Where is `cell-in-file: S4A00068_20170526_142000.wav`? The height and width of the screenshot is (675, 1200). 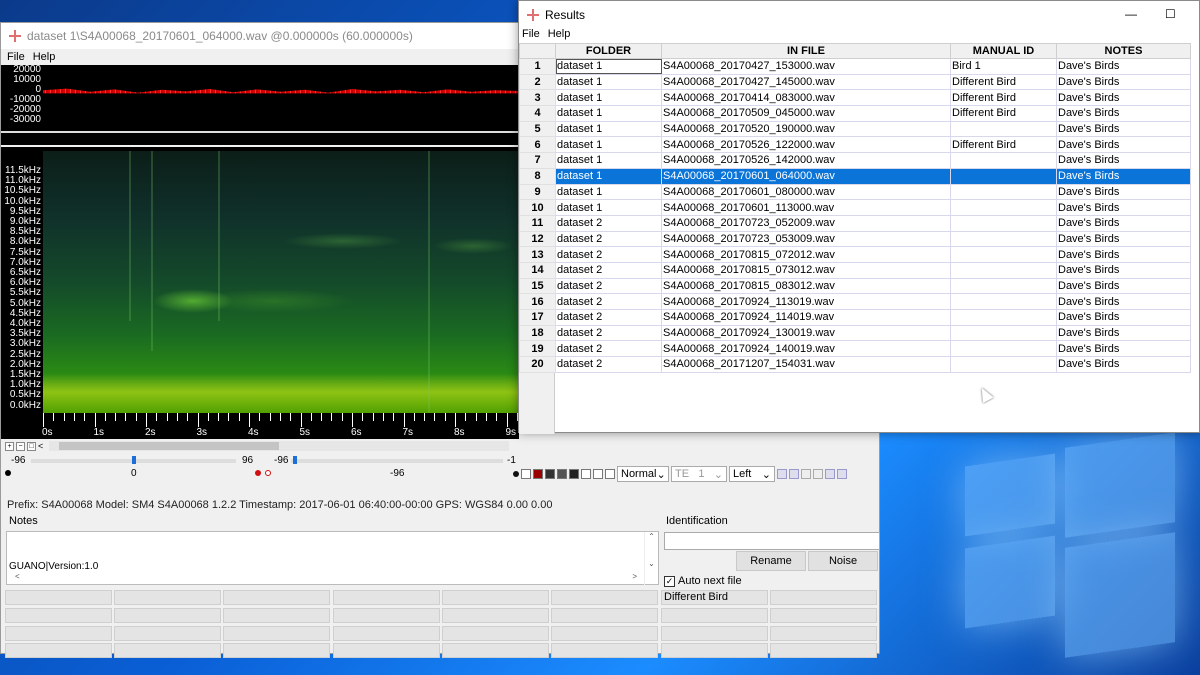 cell-in-file: S4A00068_20170526_142000.wav is located at coordinates (806, 160).